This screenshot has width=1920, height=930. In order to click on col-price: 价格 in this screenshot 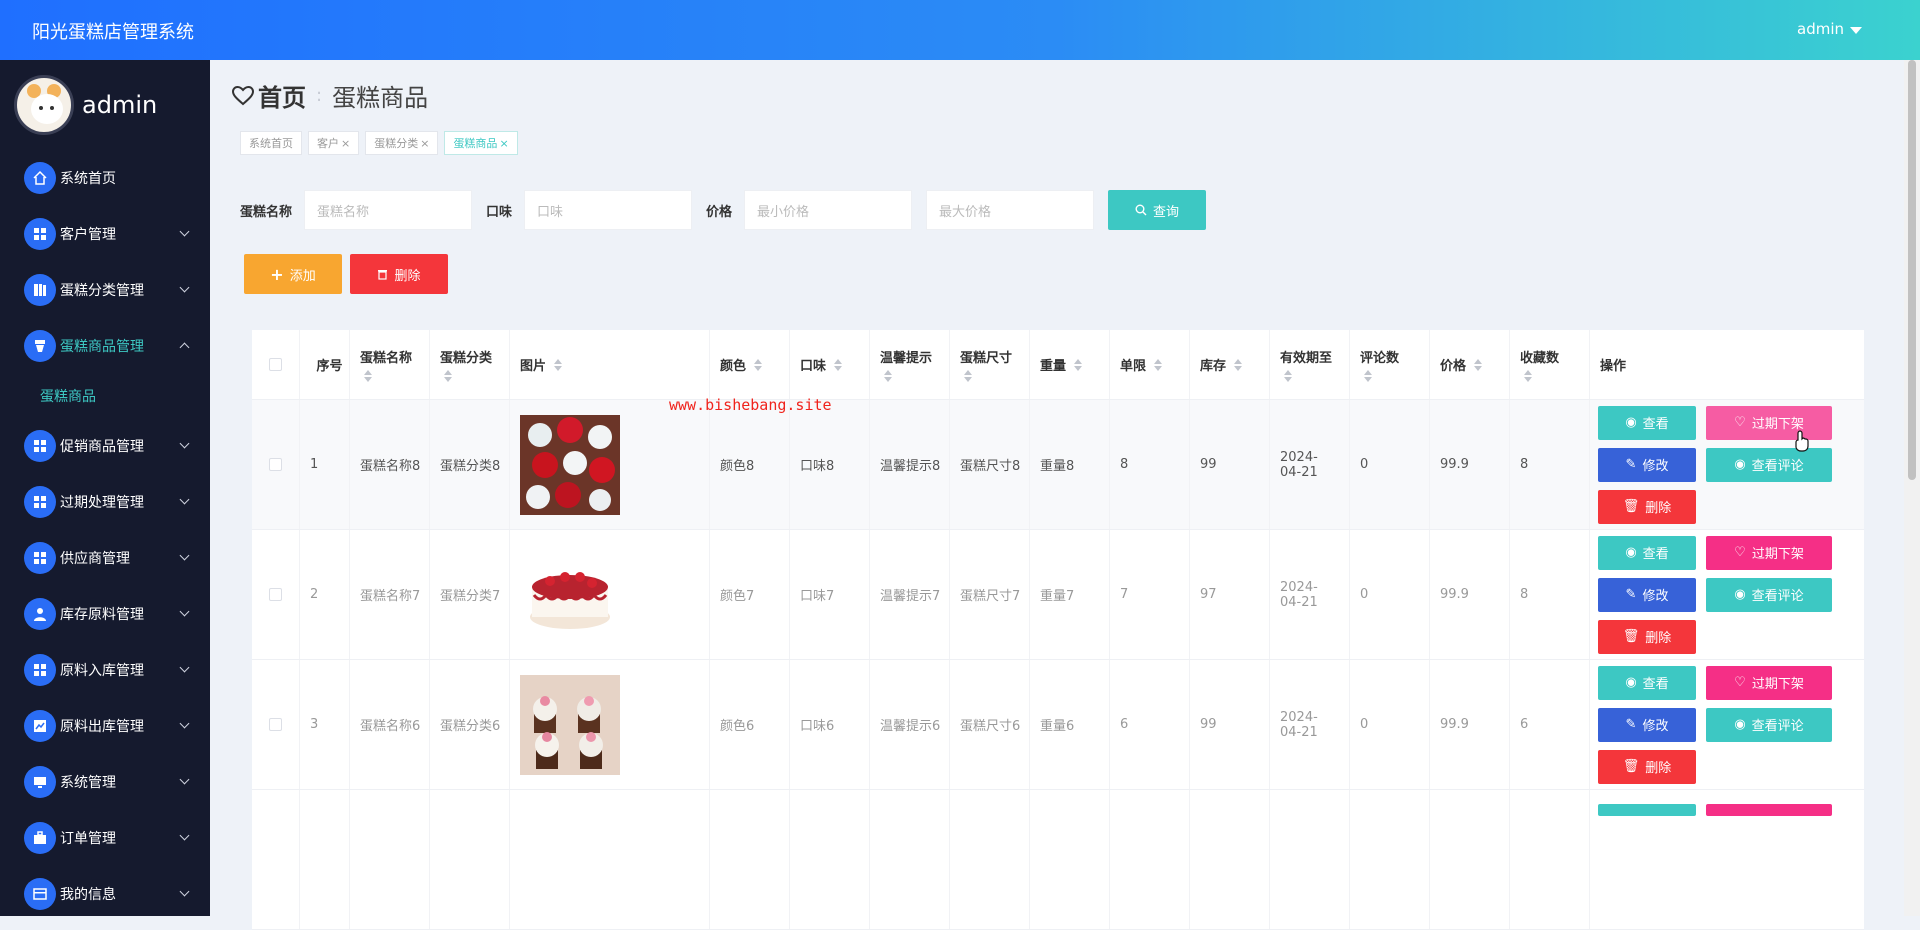, I will do `click(1470, 364)`.